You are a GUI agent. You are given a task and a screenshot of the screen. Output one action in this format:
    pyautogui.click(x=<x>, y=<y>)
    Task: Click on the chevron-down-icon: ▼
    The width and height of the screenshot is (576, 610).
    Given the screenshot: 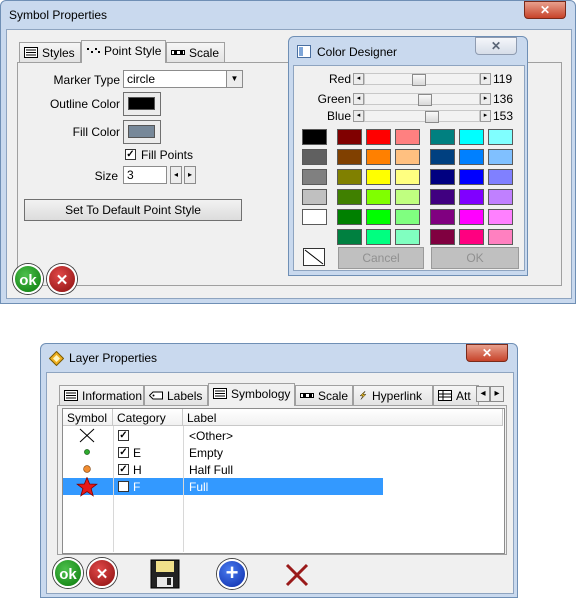 What is the action you would take?
    pyautogui.click(x=234, y=79)
    